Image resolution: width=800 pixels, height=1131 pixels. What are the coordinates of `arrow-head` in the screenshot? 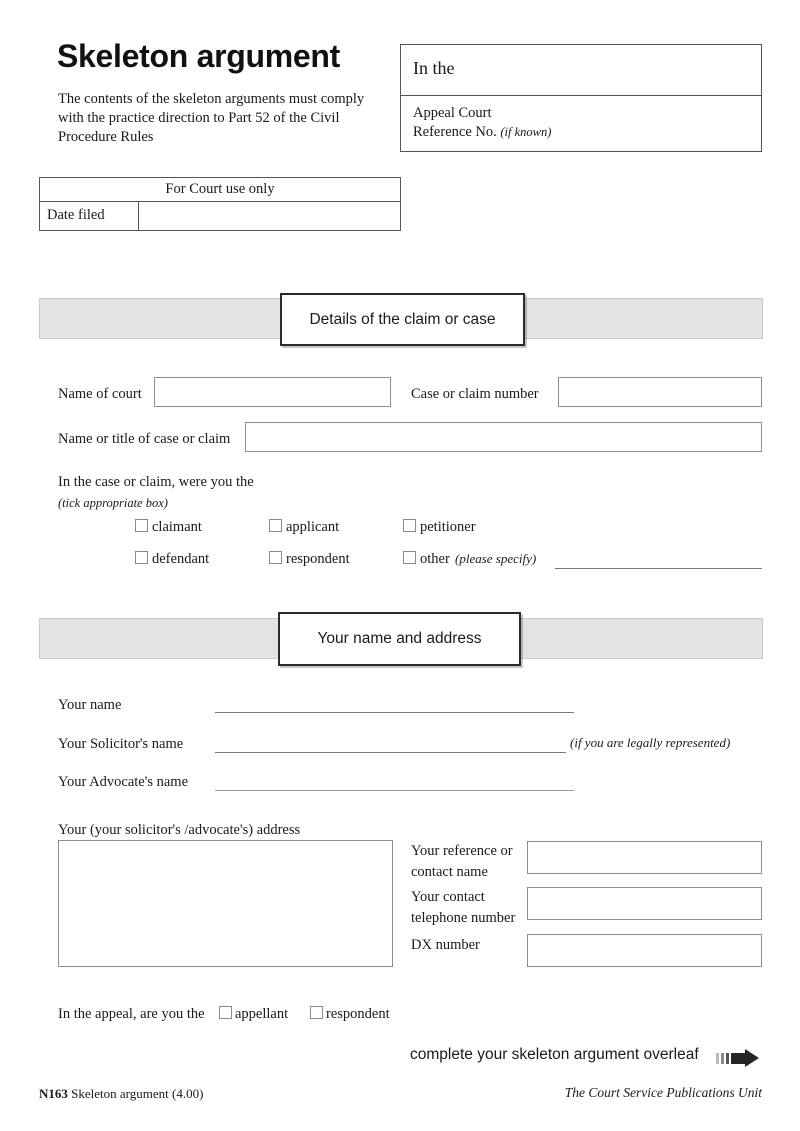 It's located at (752, 1058).